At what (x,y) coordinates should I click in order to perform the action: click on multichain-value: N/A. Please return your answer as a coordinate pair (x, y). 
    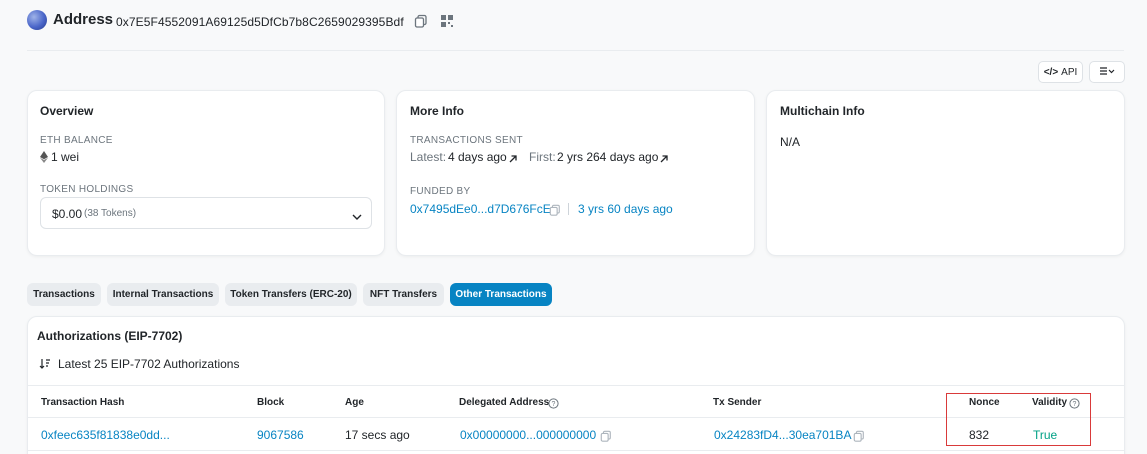
    Looking at the image, I should click on (790, 142).